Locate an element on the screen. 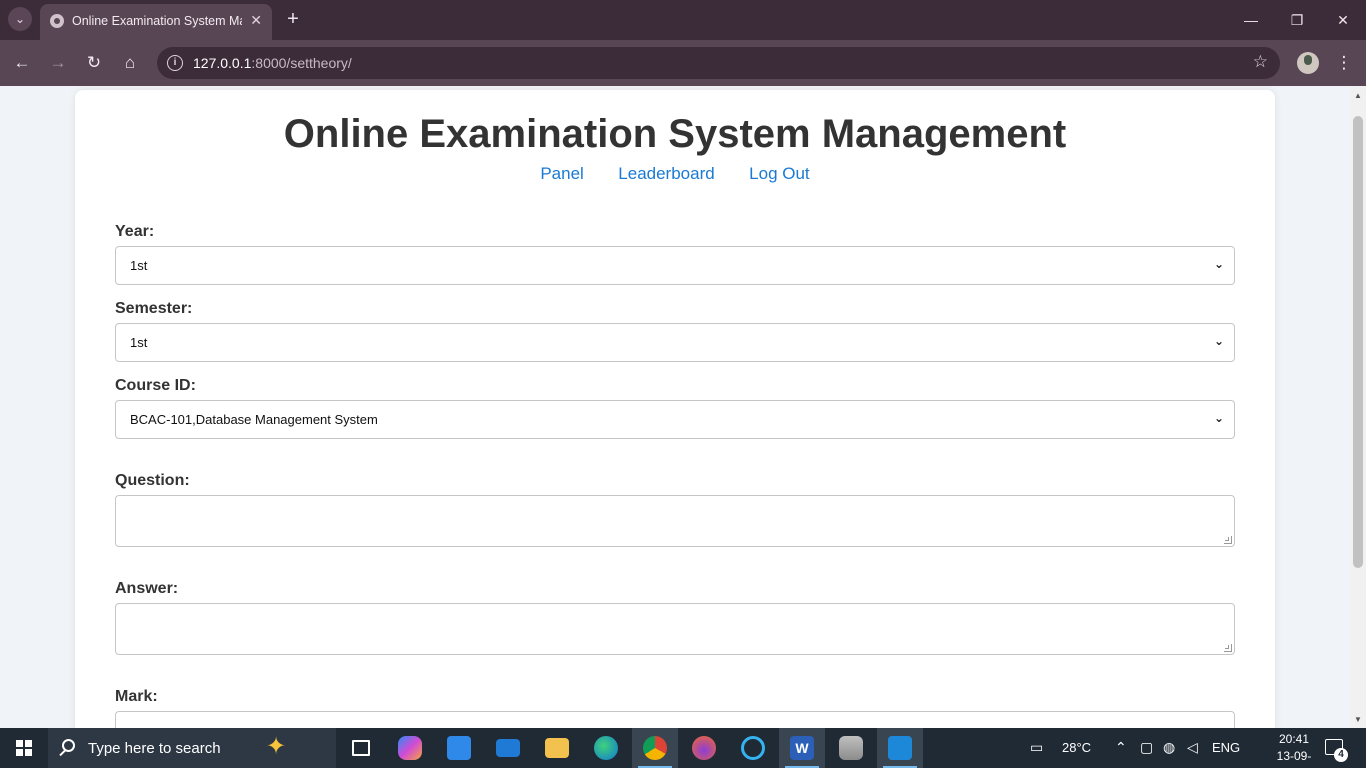 The width and height of the screenshot is (1366, 768). year-select-value: 1st is located at coordinates (139, 265).